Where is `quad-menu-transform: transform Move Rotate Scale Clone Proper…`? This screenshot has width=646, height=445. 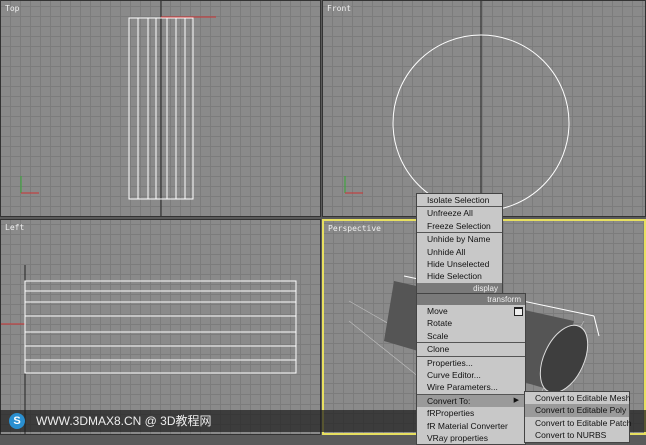
quad-menu-transform: transform Move Rotate Scale Clone Proper… is located at coordinates (471, 369).